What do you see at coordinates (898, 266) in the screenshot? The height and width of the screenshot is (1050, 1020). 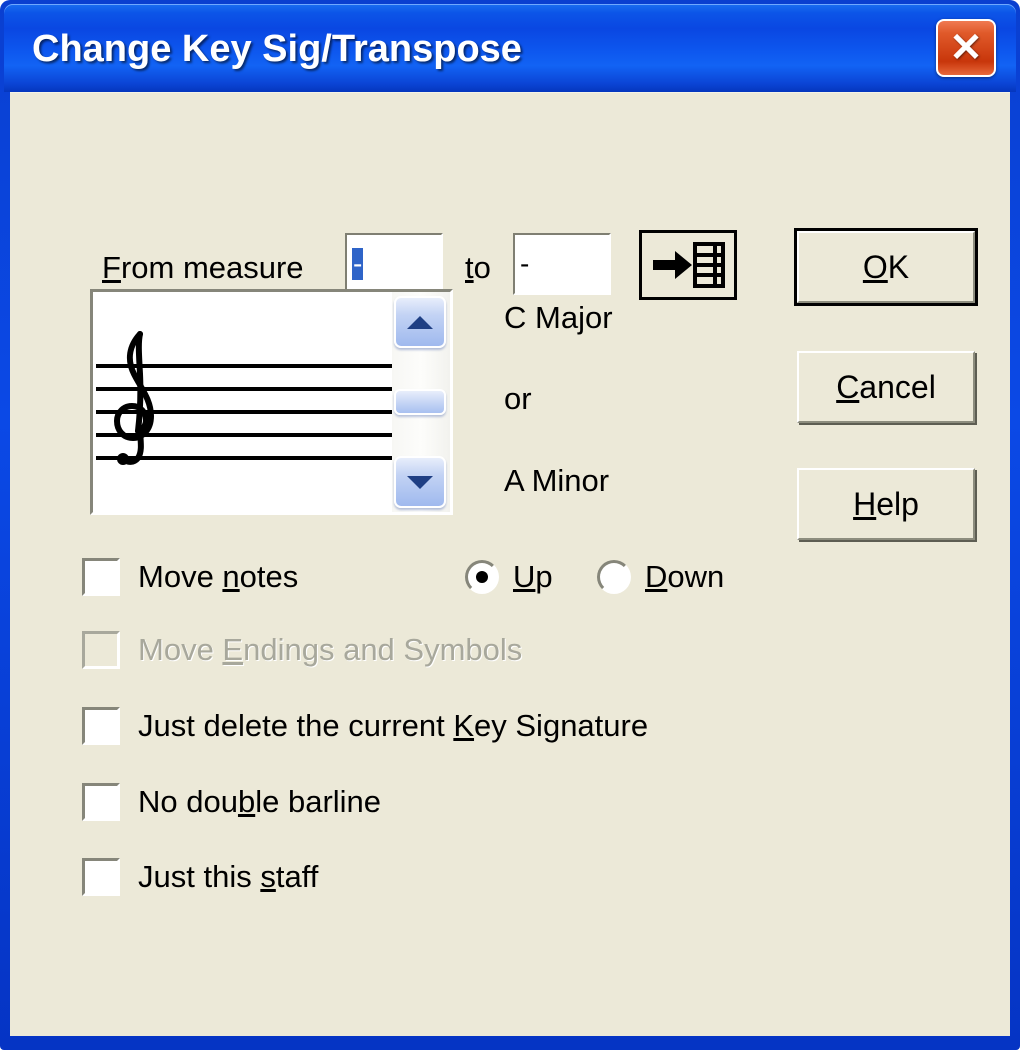 I see `ok-label: K` at bounding box center [898, 266].